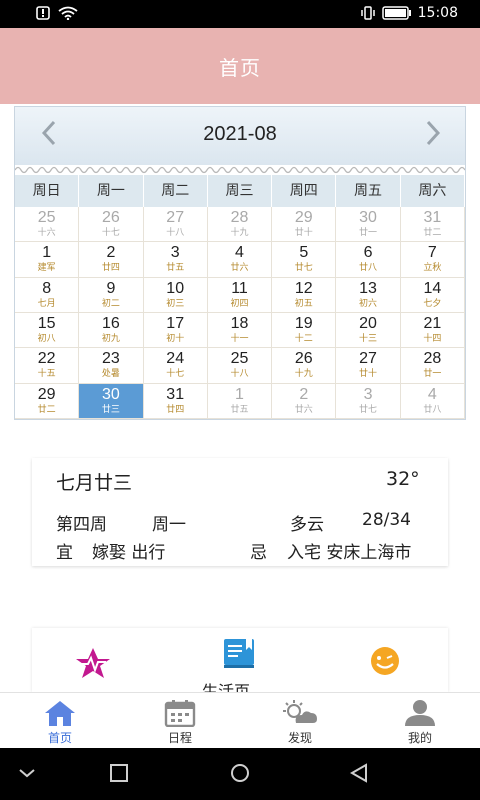 This screenshot has width=480, height=800. Describe the element at coordinates (47, 330) in the screenshot. I see `calendar-day: 15 初八` at that location.